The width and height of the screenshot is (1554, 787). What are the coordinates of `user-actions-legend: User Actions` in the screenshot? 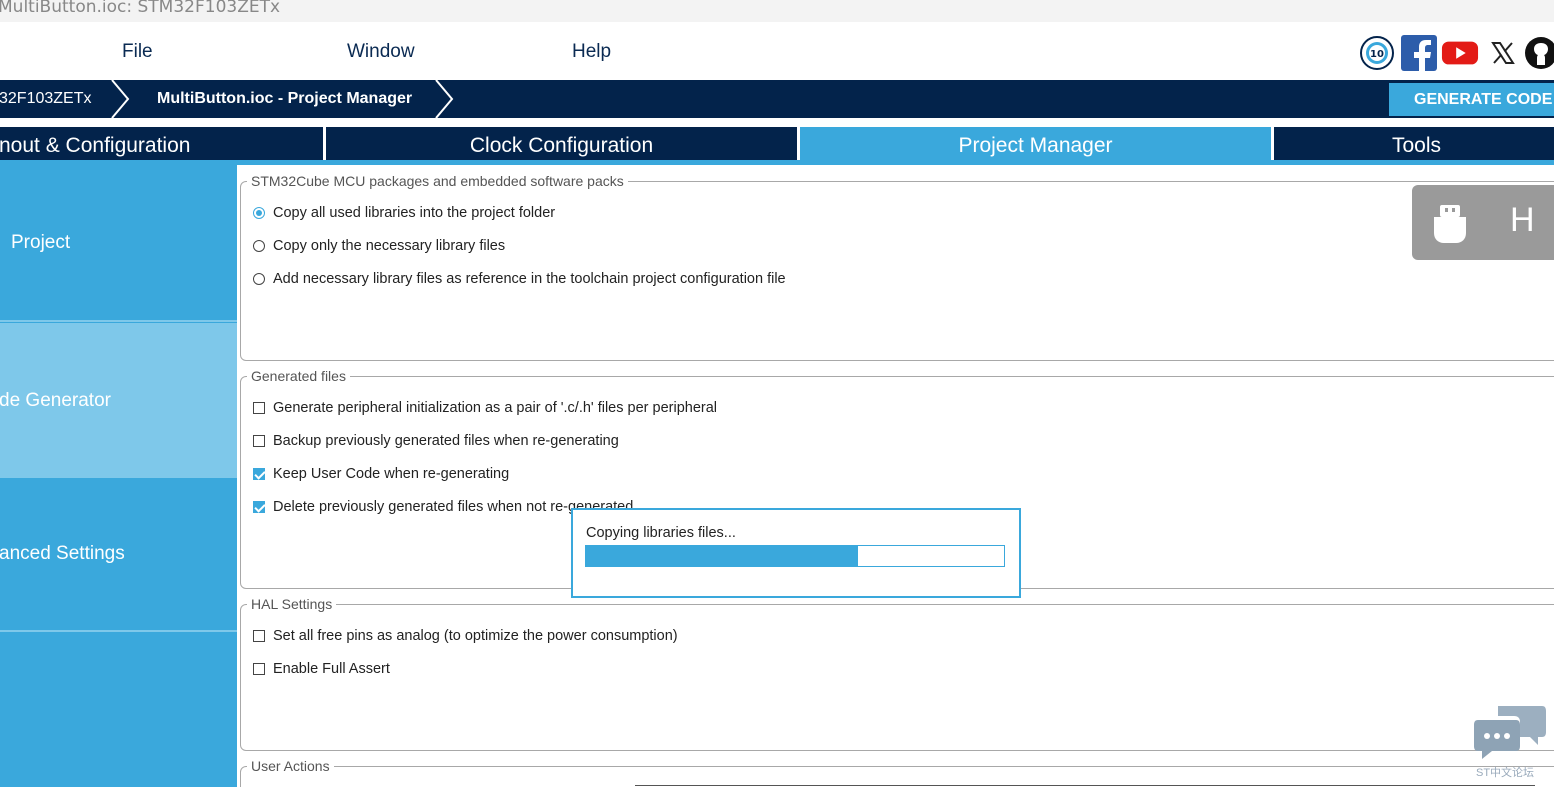 It's located at (290, 766).